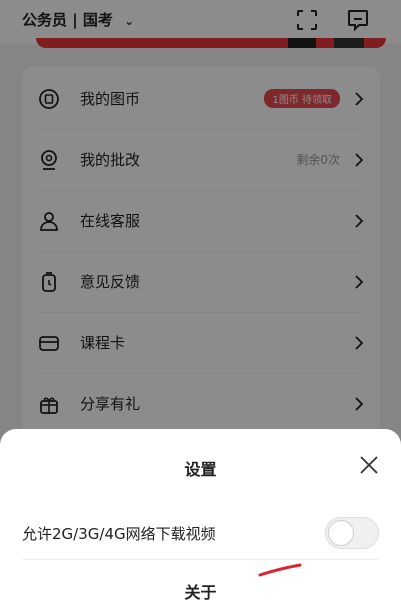 The width and height of the screenshot is (401, 616). Describe the element at coordinates (280, 570) in the screenshot. I see `red-annotation-stroke` at that location.